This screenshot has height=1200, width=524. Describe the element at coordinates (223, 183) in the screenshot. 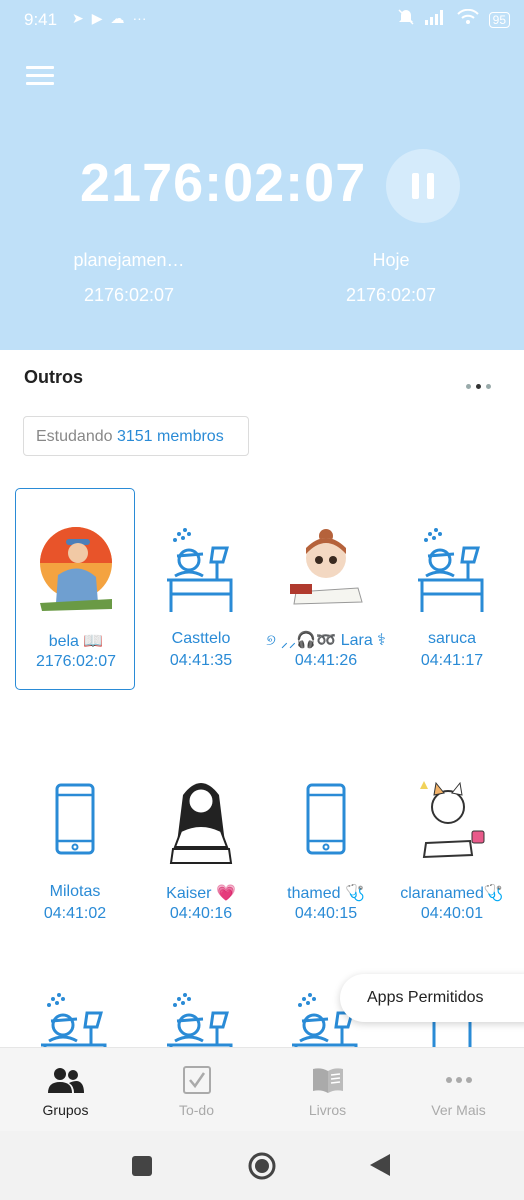

I see `main-timer: 2176:02:07` at that location.